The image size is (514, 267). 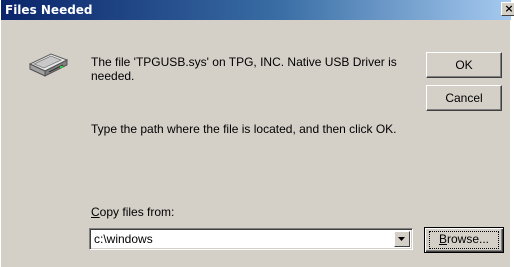 I want to click on close-icon: ×, so click(x=509, y=8).